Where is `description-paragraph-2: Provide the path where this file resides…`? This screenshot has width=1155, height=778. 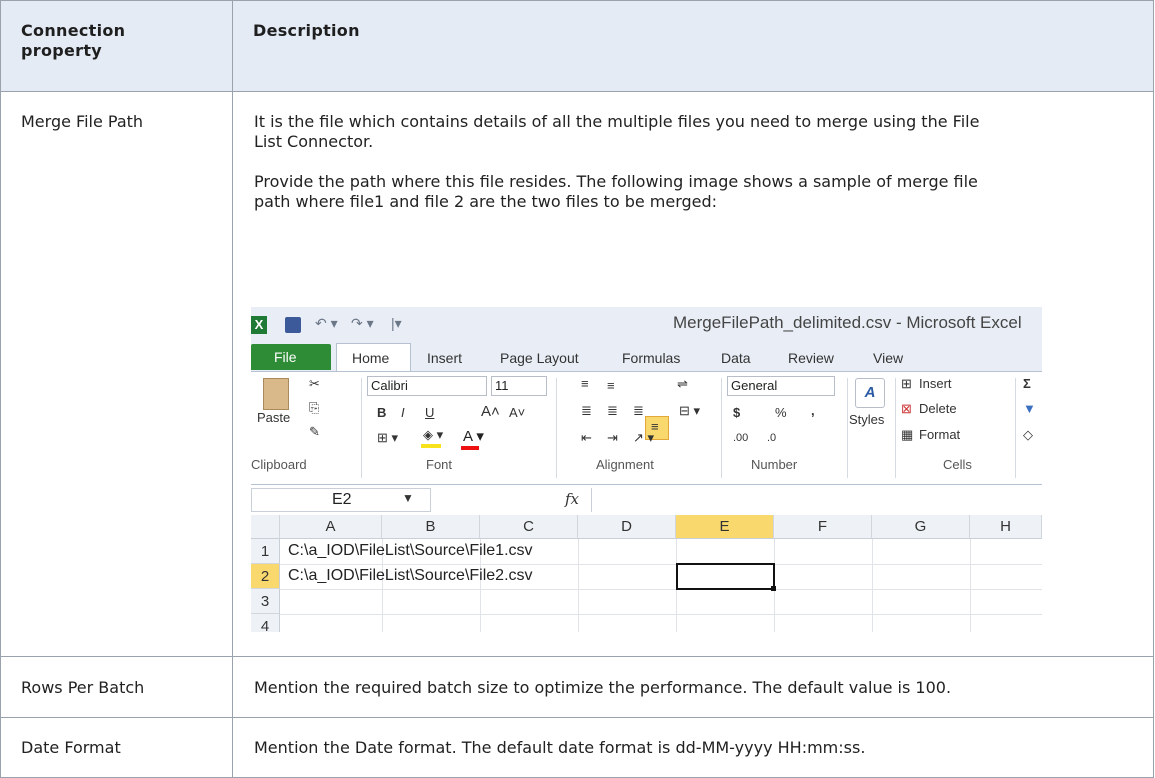
description-paragraph-2: Provide the path where this file resides… is located at coordinates (694, 192).